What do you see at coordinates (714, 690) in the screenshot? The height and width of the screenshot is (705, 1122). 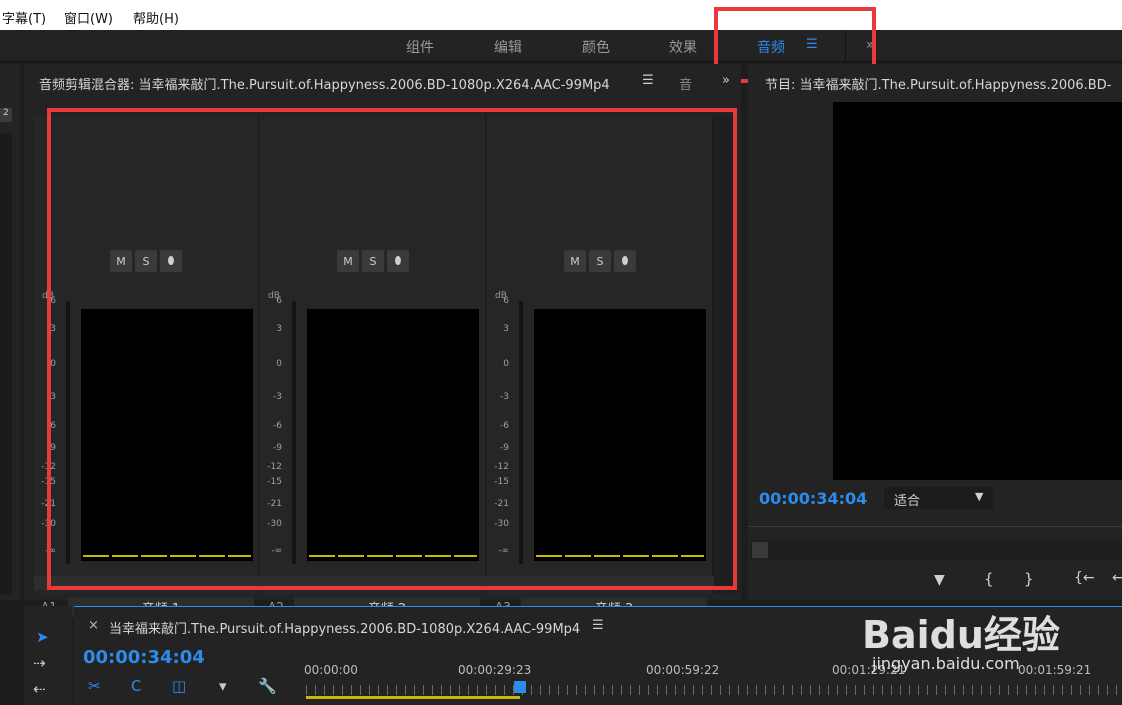 I see `ruler-ticks` at bounding box center [714, 690].